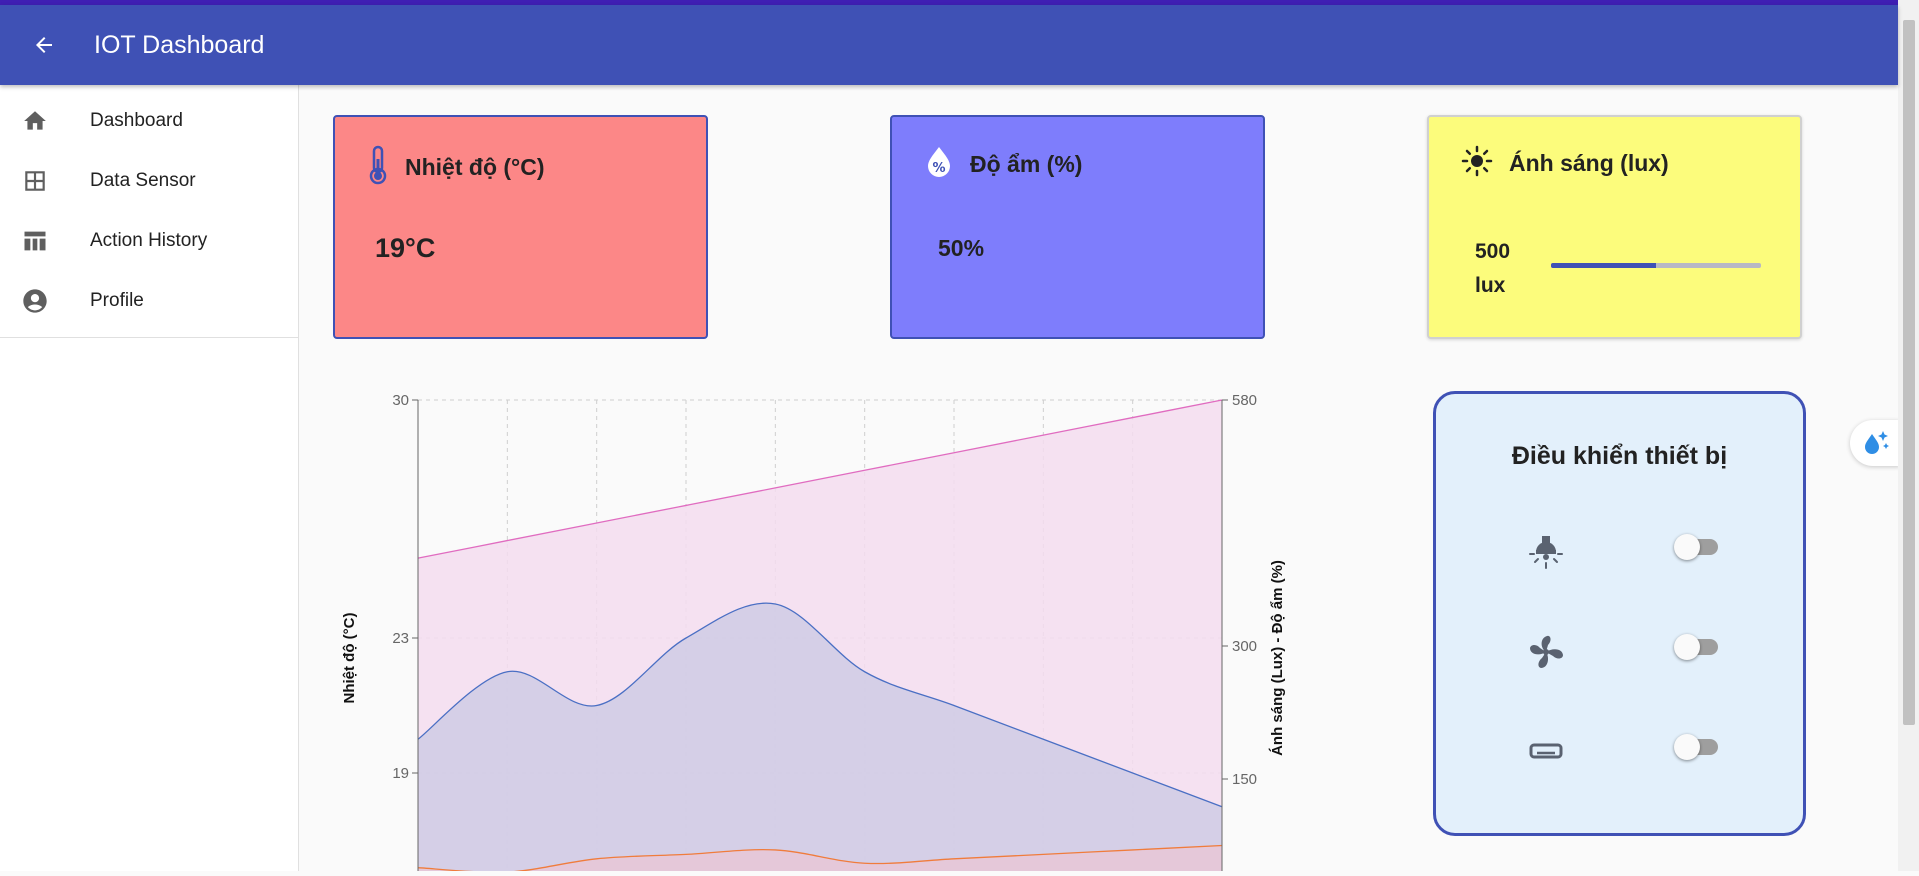 This screenshot has width=1919, height=876. Describe the element at coordinates (1026, 164) in the screenshot. I see `card-title: Độ ẩm (%)` at that location.